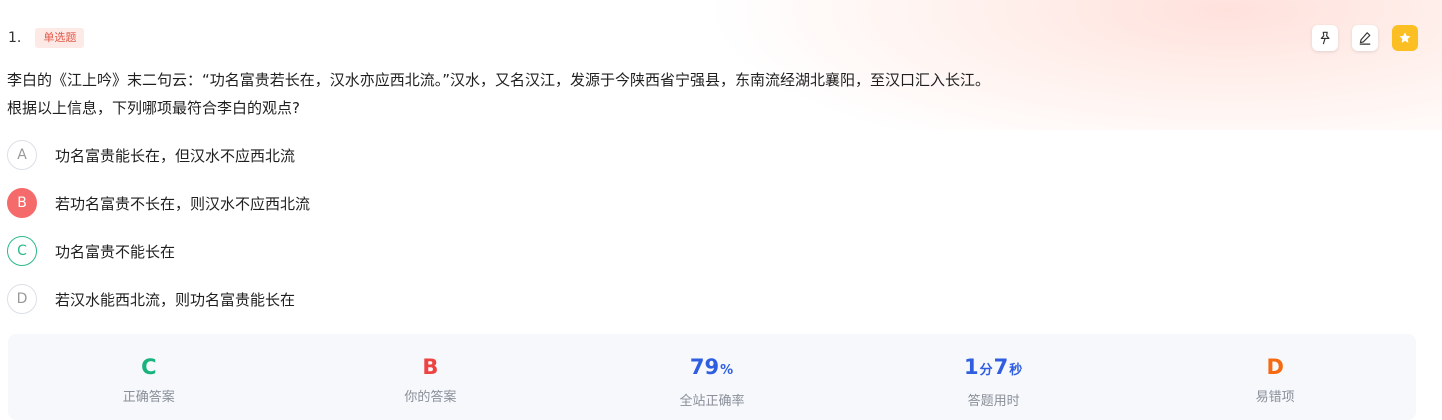 This screenshot has height=420, width=1442. Describe the element at coordinates (993, 401) in the screenshot. I see `time-spent-label: 答题用时` at that location.